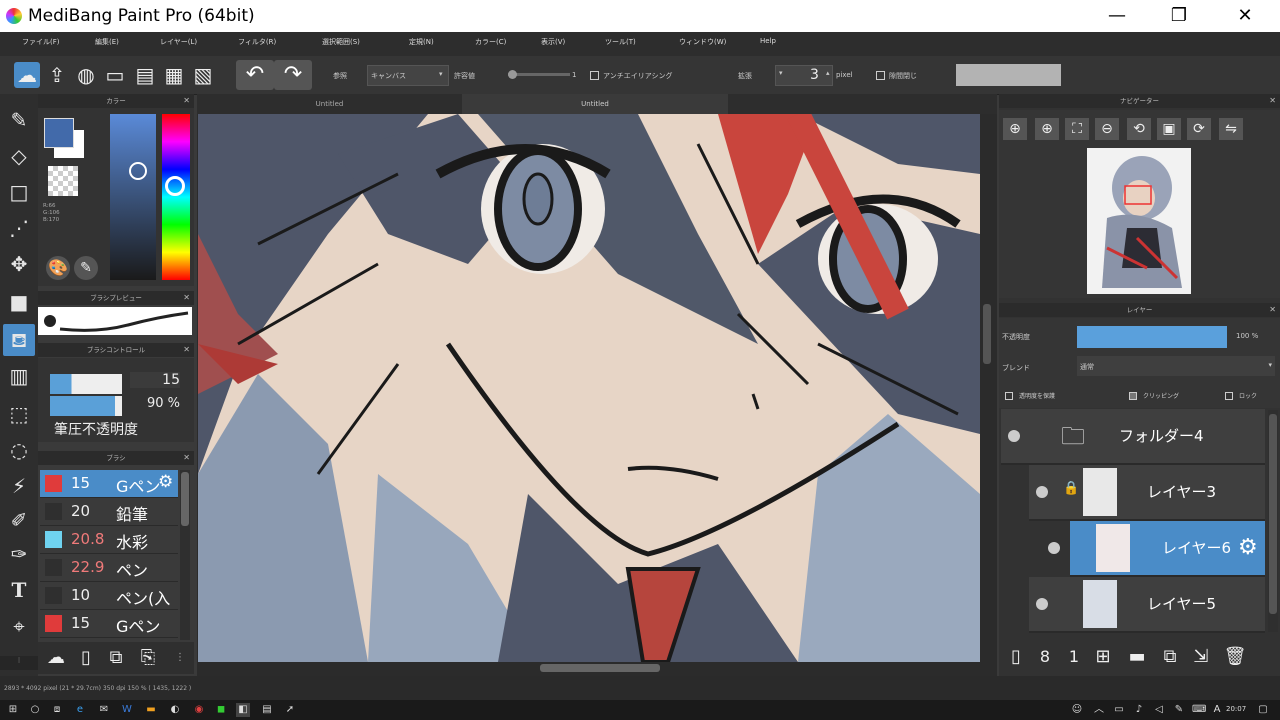 The width and height of the screenshot is (1280, 720). I want to click on redo-button: ↷, so click(293, 75).